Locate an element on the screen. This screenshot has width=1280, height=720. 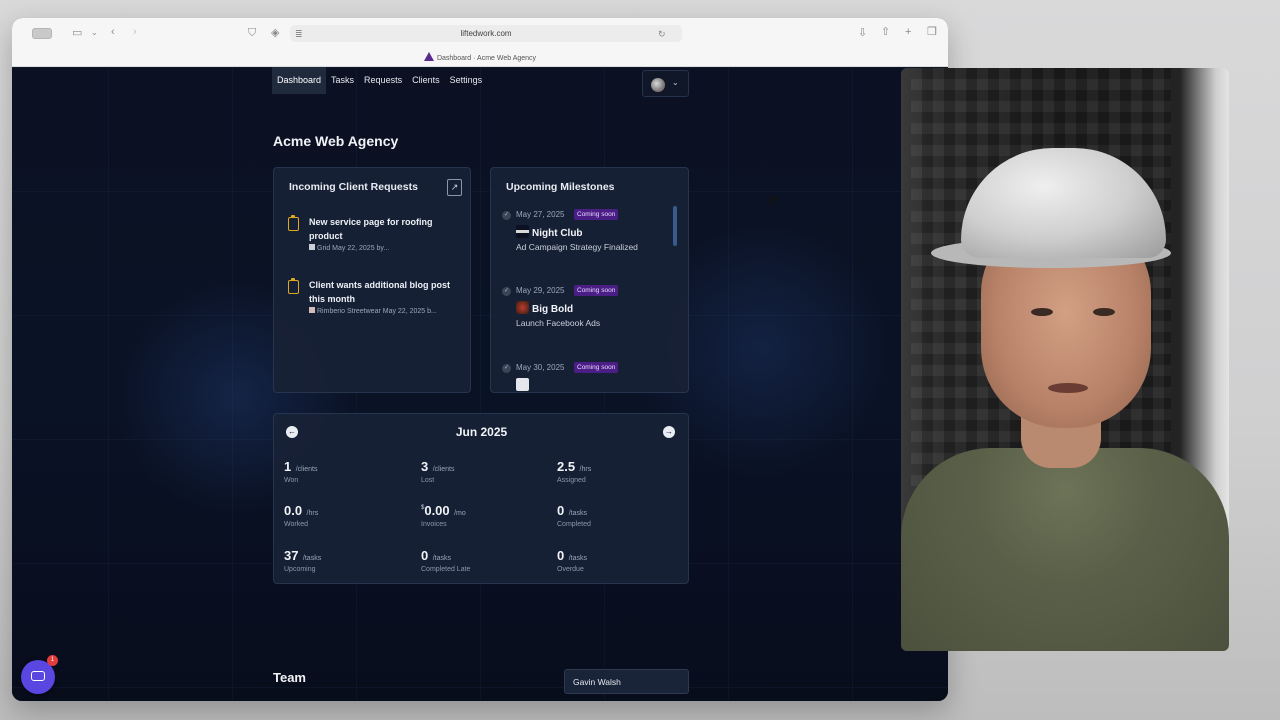
avatar is located at coordinates (658, 85).